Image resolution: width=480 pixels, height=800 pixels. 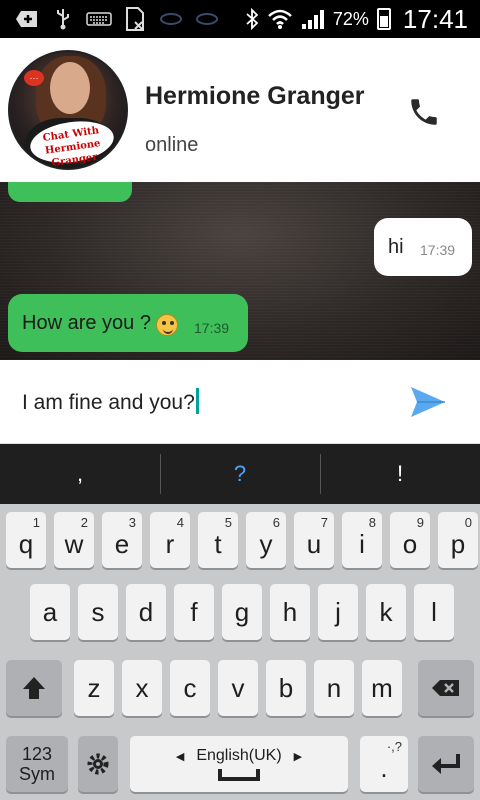 I want to click on key-label: l, so click(x=434, y=611).